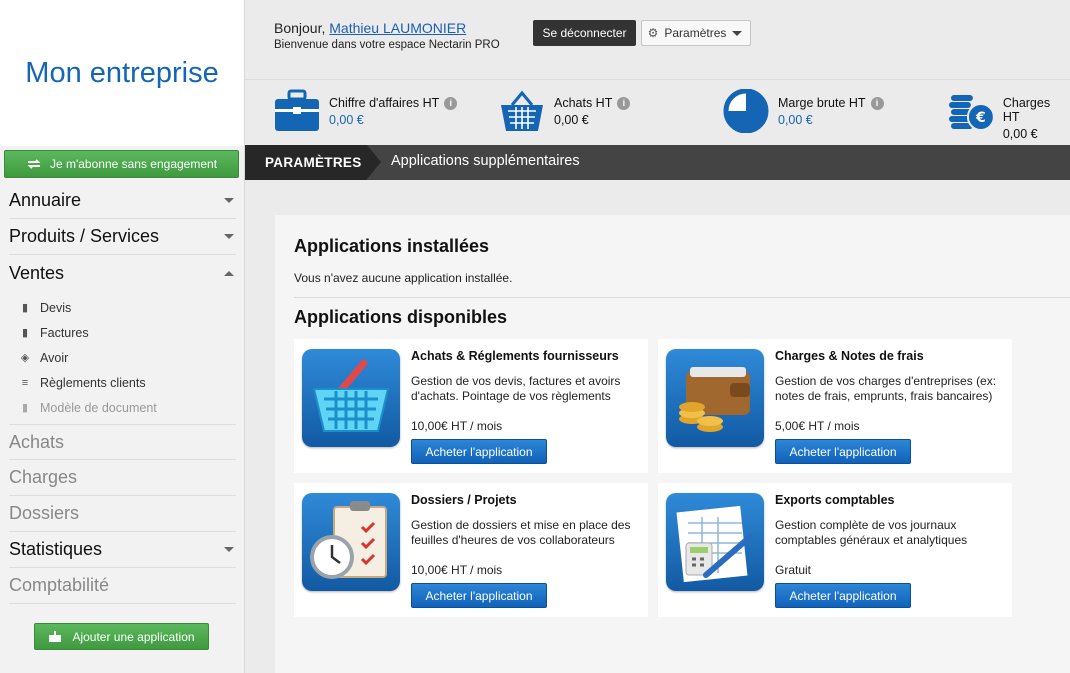  What do you see at coordinates (515, 356) in the screenshot?
I see `app-title: Achats & Réglements fournisseurs` at bounding box center [515, 356].